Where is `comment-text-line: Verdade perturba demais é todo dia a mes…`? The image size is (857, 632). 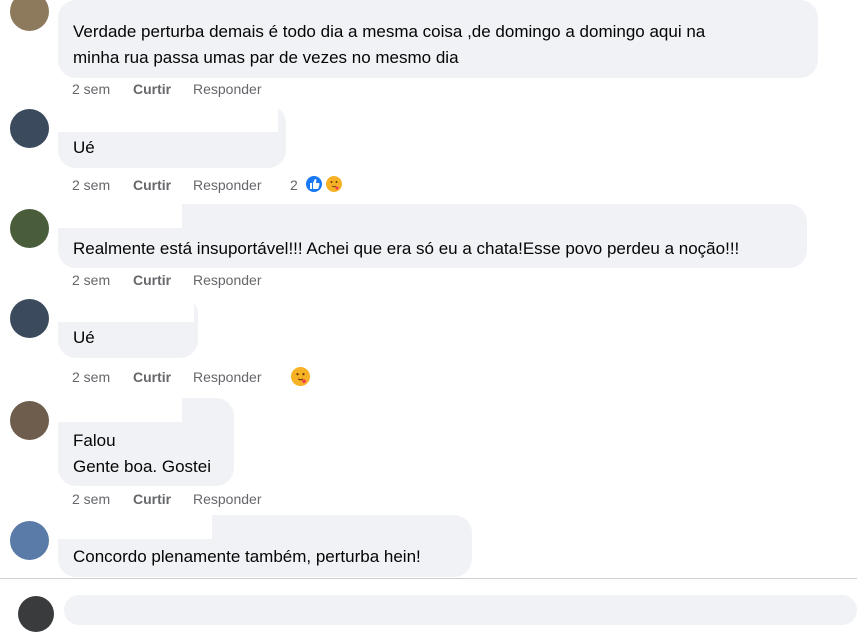
comment-text-line: Verdade perturba demais é todo dia a mes… is located at coordinates (389, 31).